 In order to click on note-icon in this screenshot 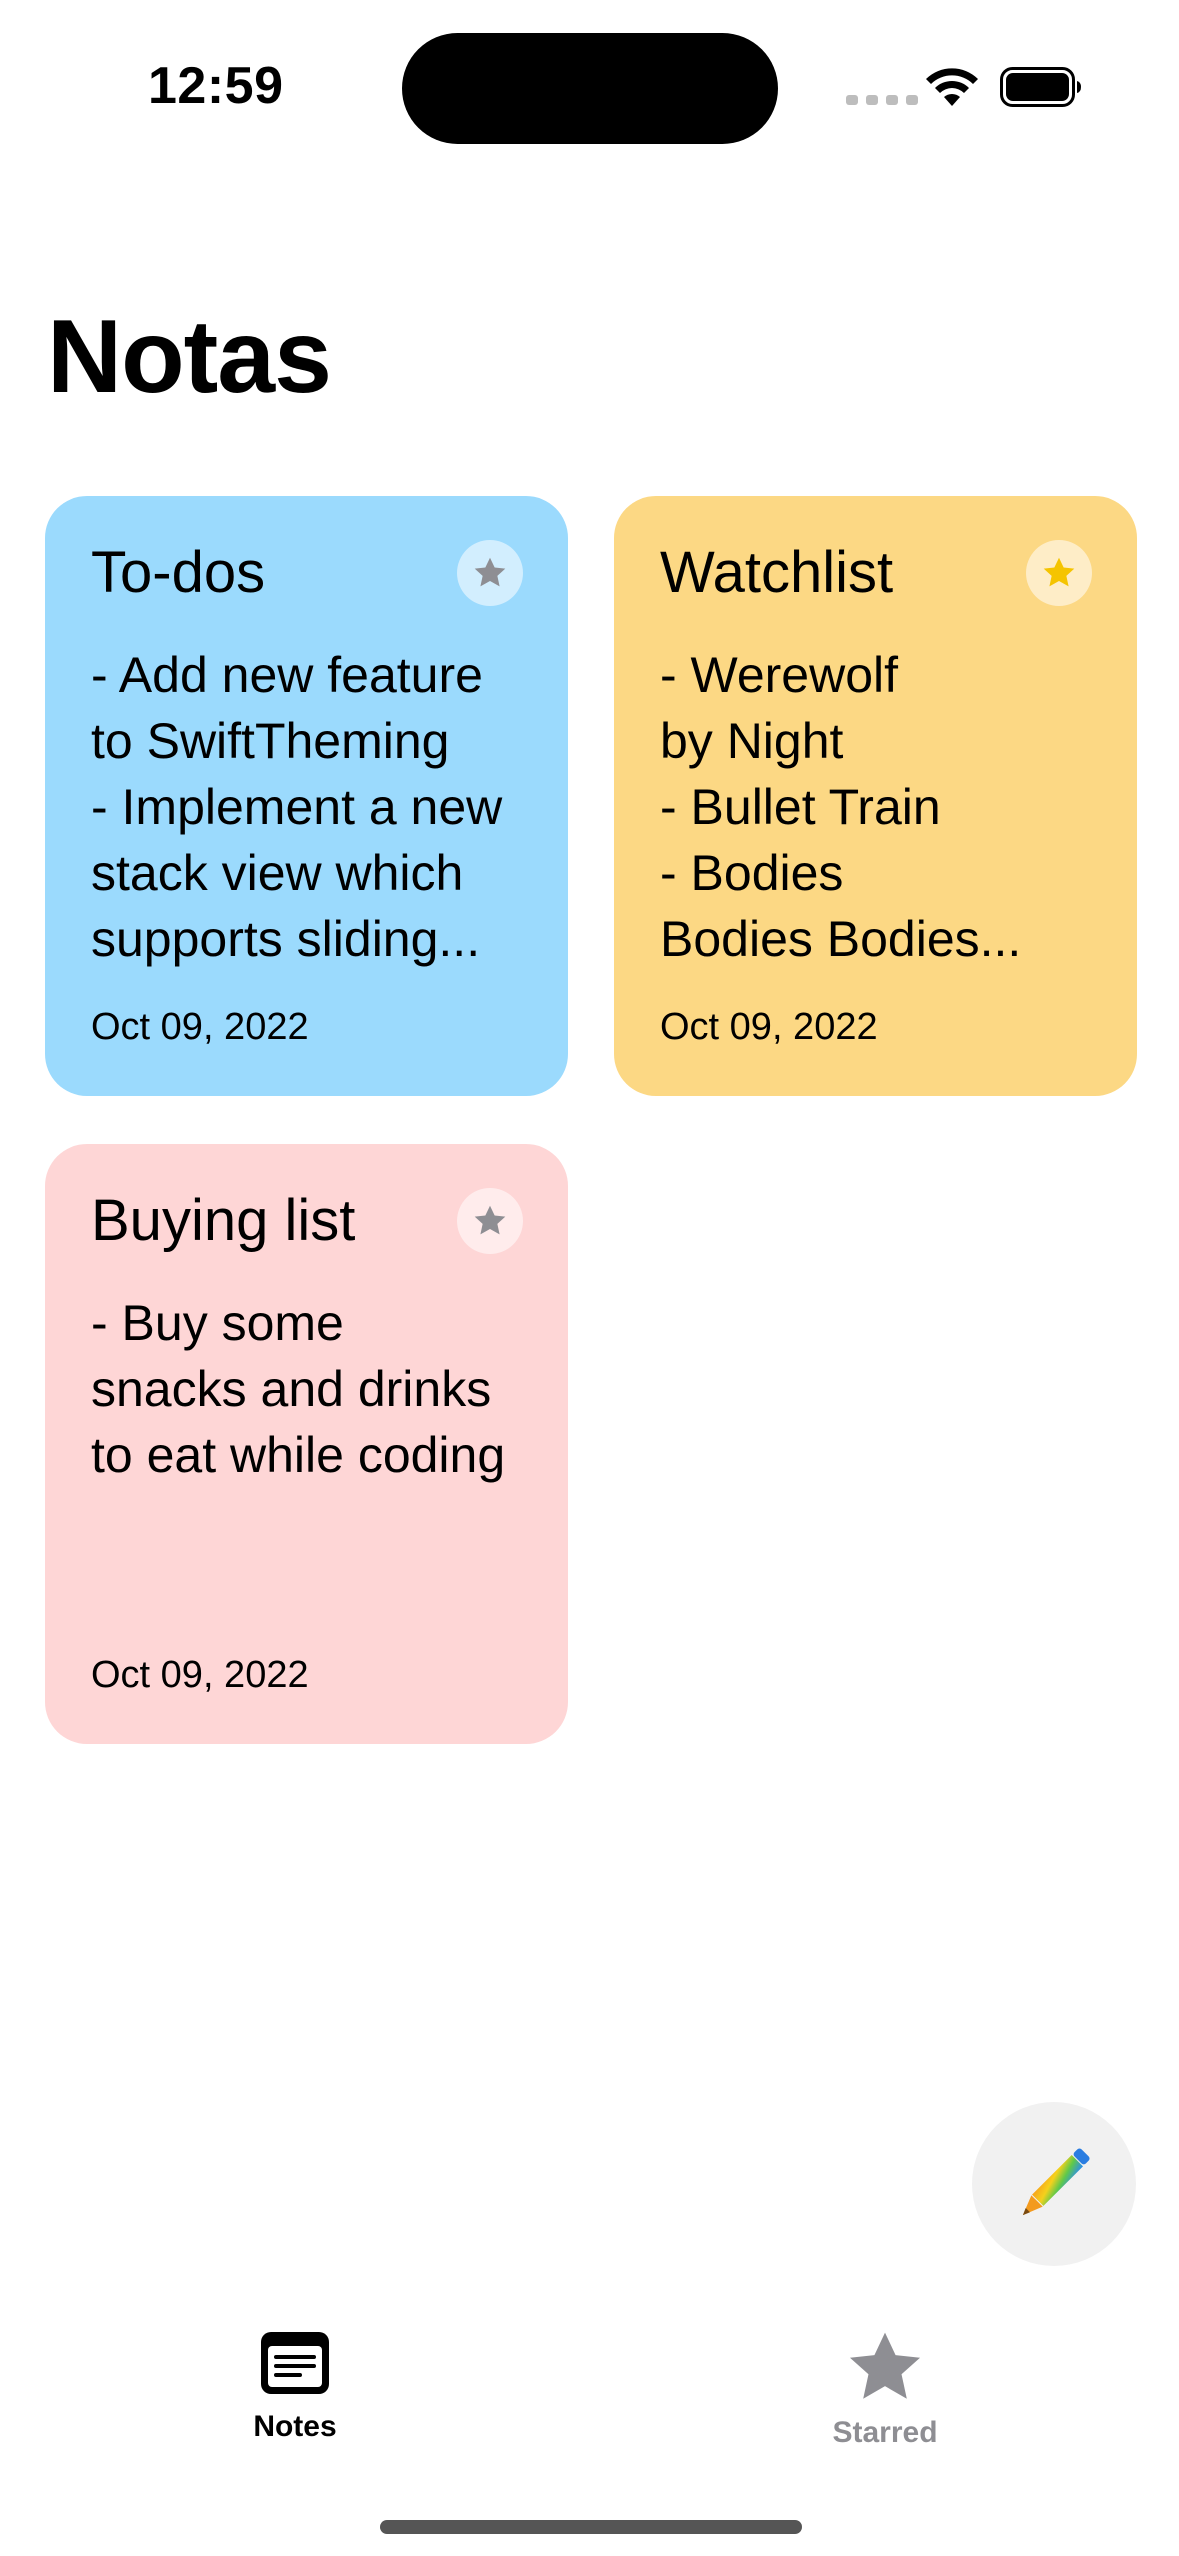, I will do `click(295, 2363)`.